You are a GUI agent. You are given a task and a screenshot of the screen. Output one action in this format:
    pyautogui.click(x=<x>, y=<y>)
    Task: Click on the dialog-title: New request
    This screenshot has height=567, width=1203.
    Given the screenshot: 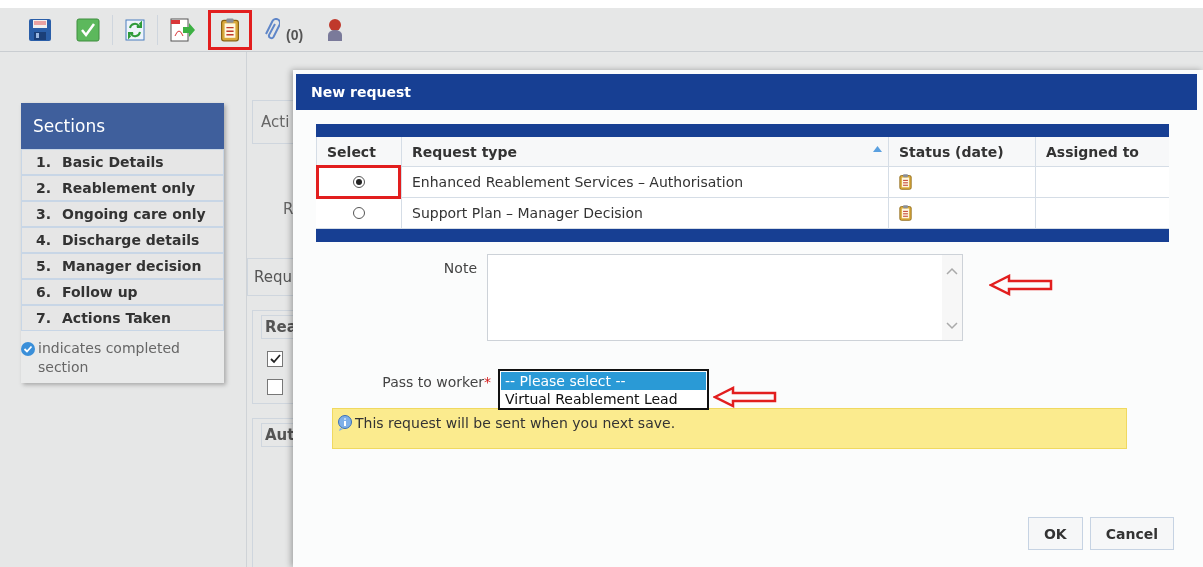 What is the action you would take?
    pyautogui.click(x=361, y=92)
    